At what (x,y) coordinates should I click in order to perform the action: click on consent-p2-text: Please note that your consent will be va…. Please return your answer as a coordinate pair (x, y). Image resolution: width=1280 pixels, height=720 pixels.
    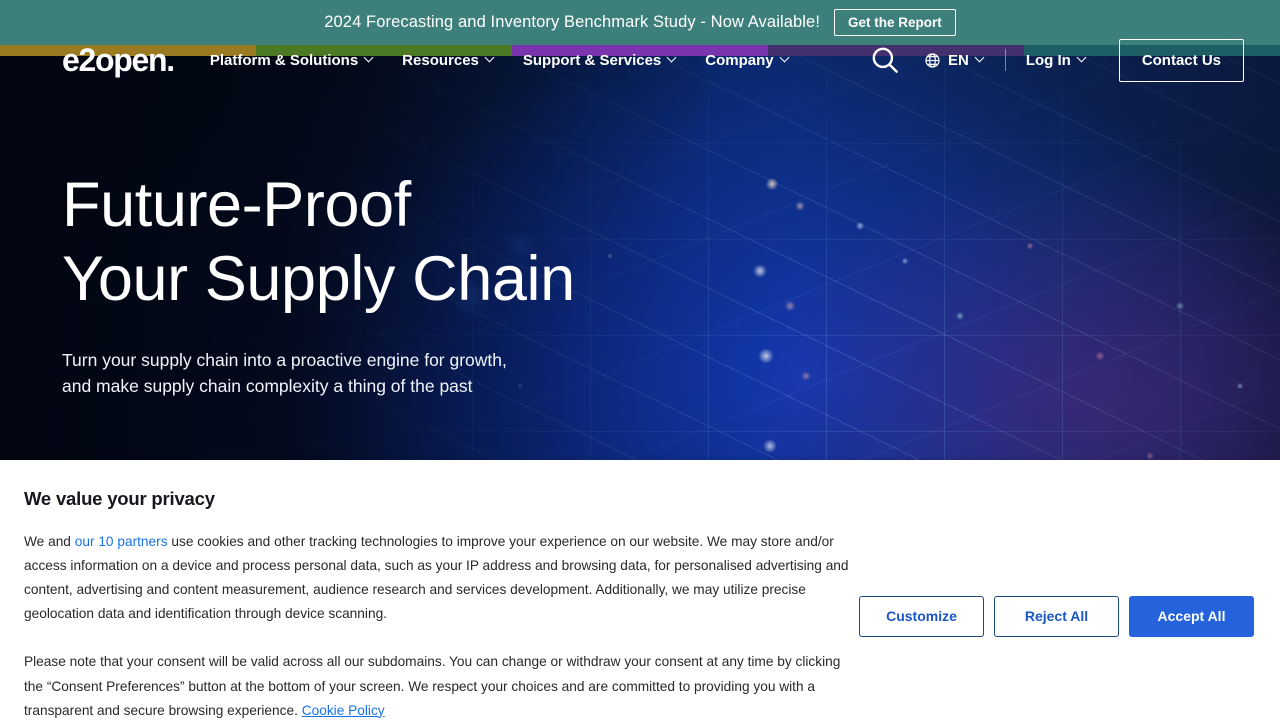
    Looking at the image, I should click on (432, 686).